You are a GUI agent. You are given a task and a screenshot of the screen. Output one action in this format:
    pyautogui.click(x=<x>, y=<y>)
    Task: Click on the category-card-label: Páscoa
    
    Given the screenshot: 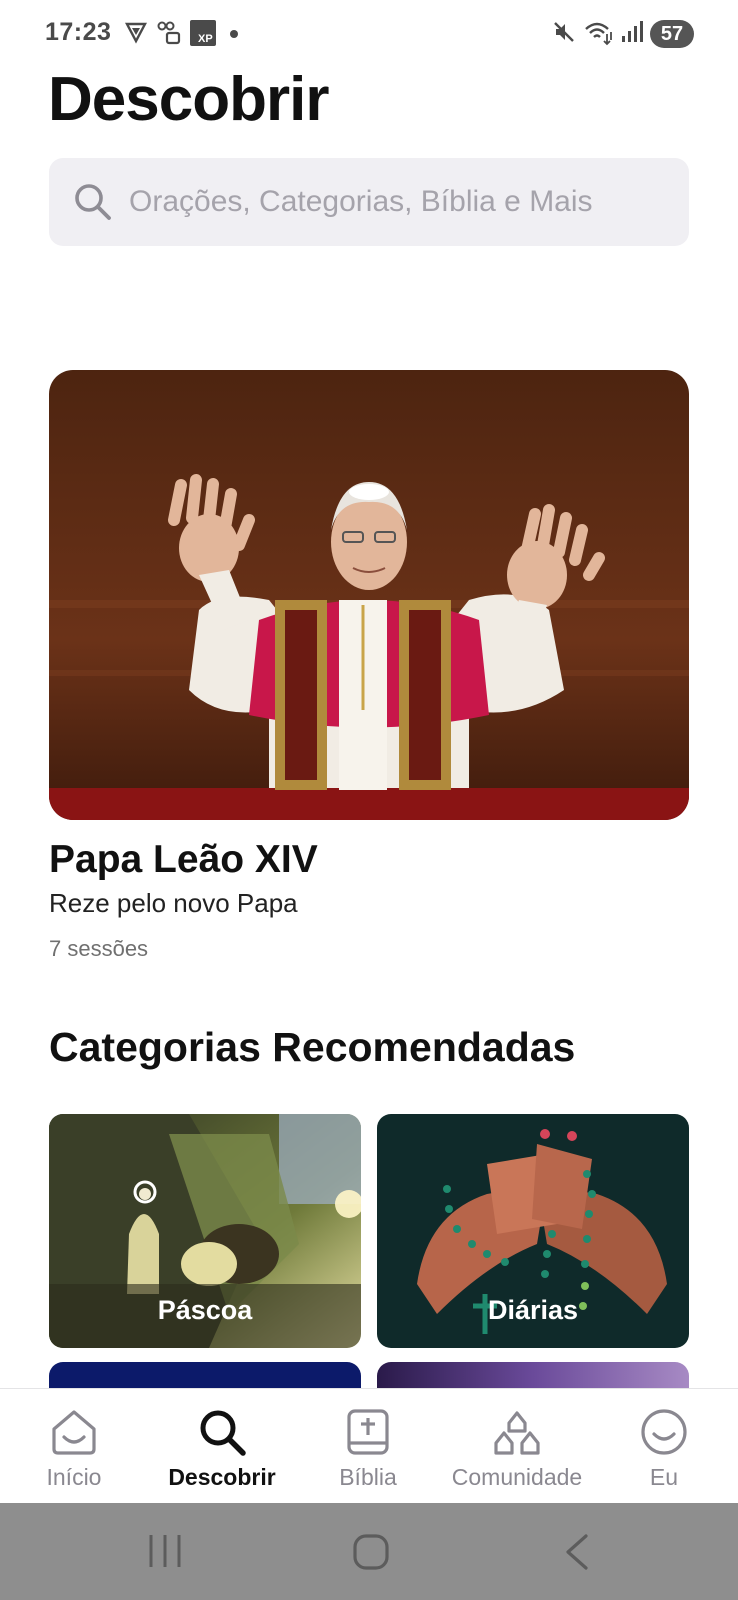 What is the action you would take?
    pyautogui.click(x=205, y=1310)
    